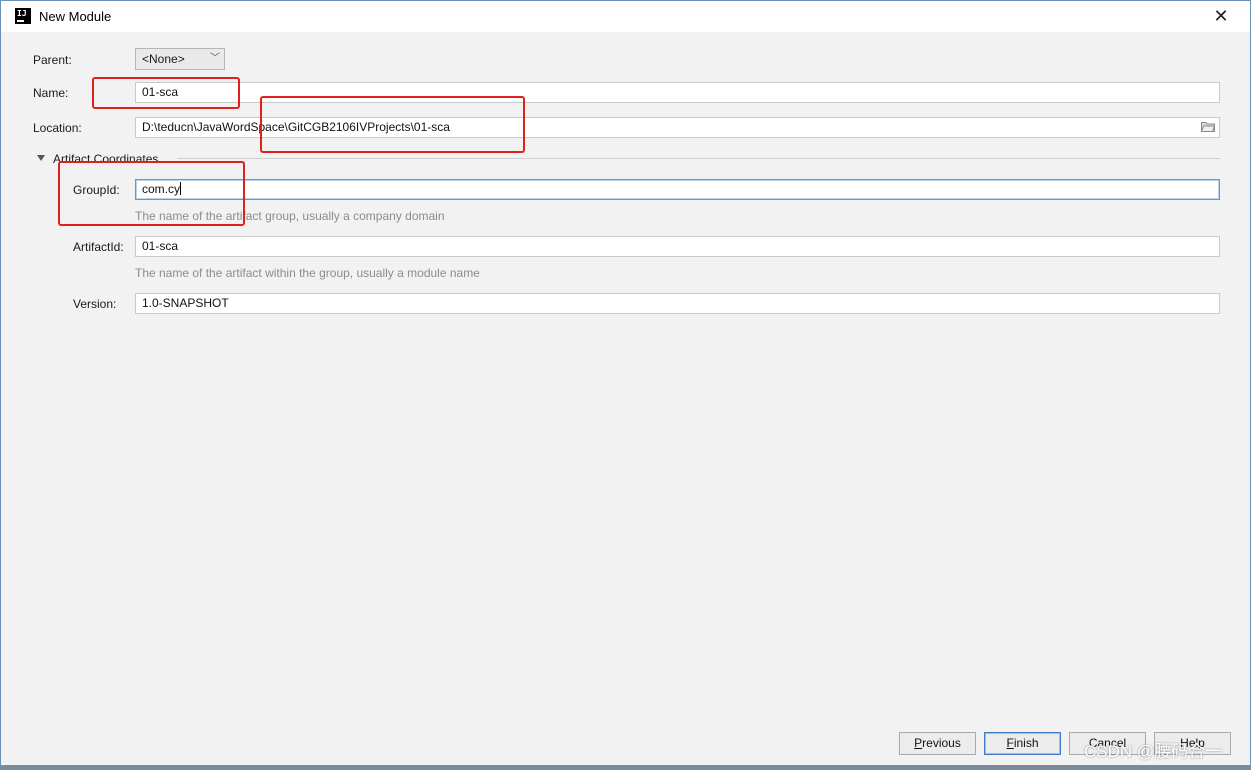 The image size is (1251, 770). What do you see at coordinates (51, 93) in the screenshot?
I see `name-label: Name:` at bounding box center [51, 93].